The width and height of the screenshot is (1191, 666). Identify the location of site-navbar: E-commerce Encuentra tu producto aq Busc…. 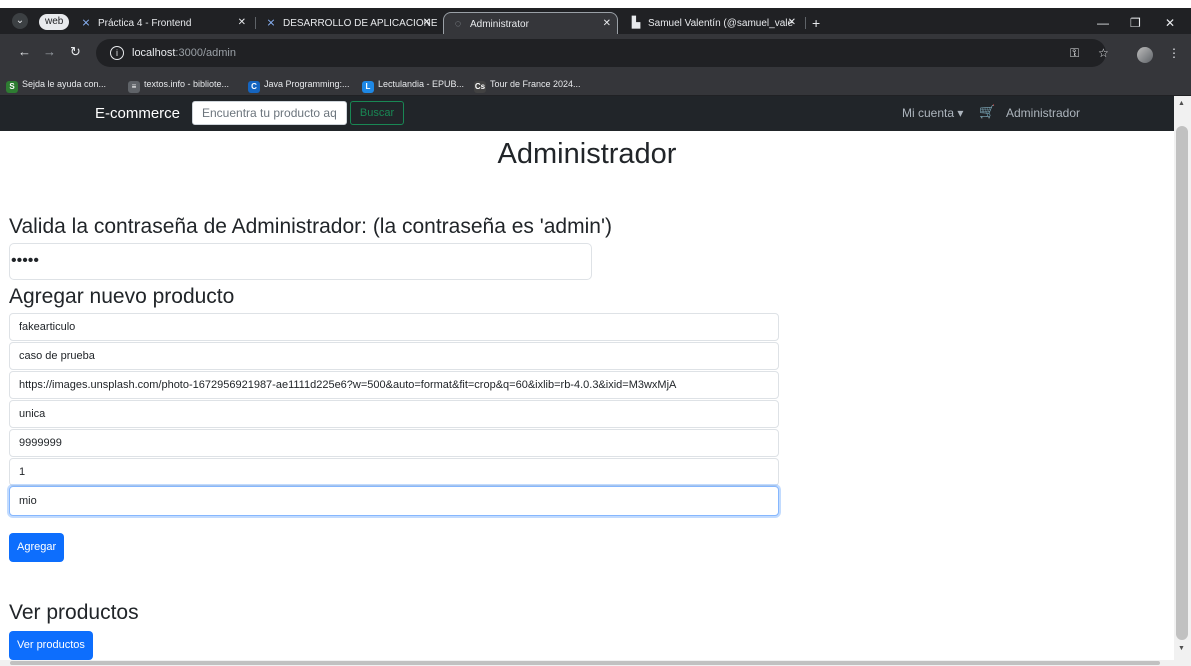
(587, 113).